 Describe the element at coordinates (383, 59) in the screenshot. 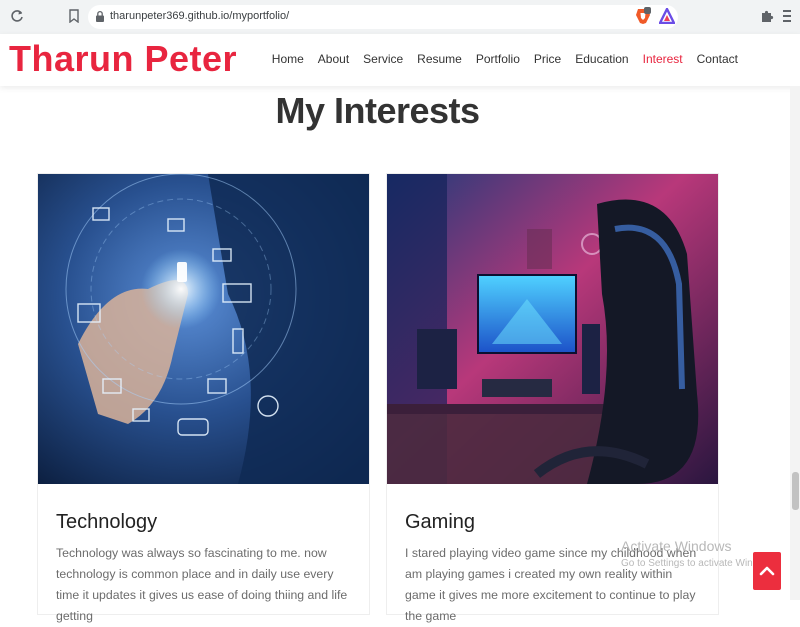

I see `nav-item-service: Service` at that location.